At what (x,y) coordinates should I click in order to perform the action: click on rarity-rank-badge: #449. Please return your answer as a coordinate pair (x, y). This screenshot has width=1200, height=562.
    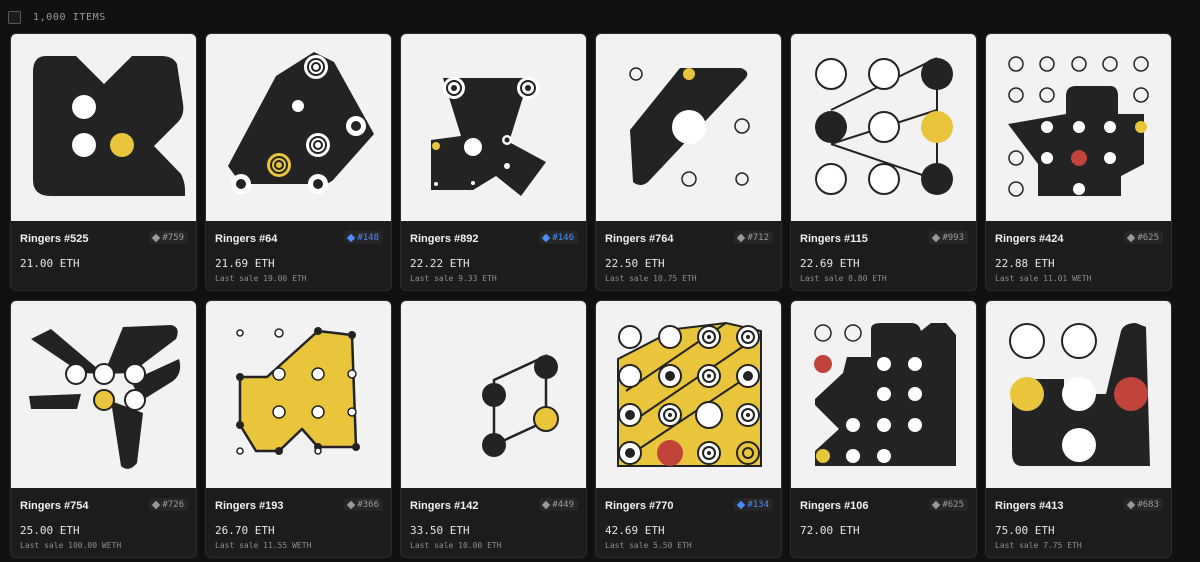
    Looking at the image, I should click on (558, 504).